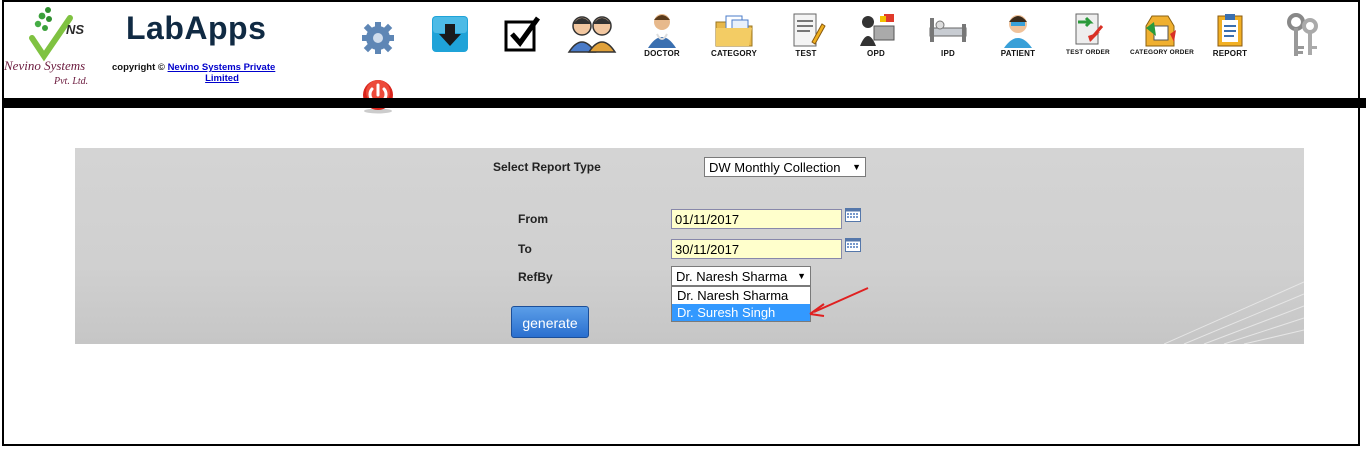  What do you see at coordinates (734, 53) in the screenshot?
I see `toolbar-label: CATEGORY` at bounding box center [734, 53].